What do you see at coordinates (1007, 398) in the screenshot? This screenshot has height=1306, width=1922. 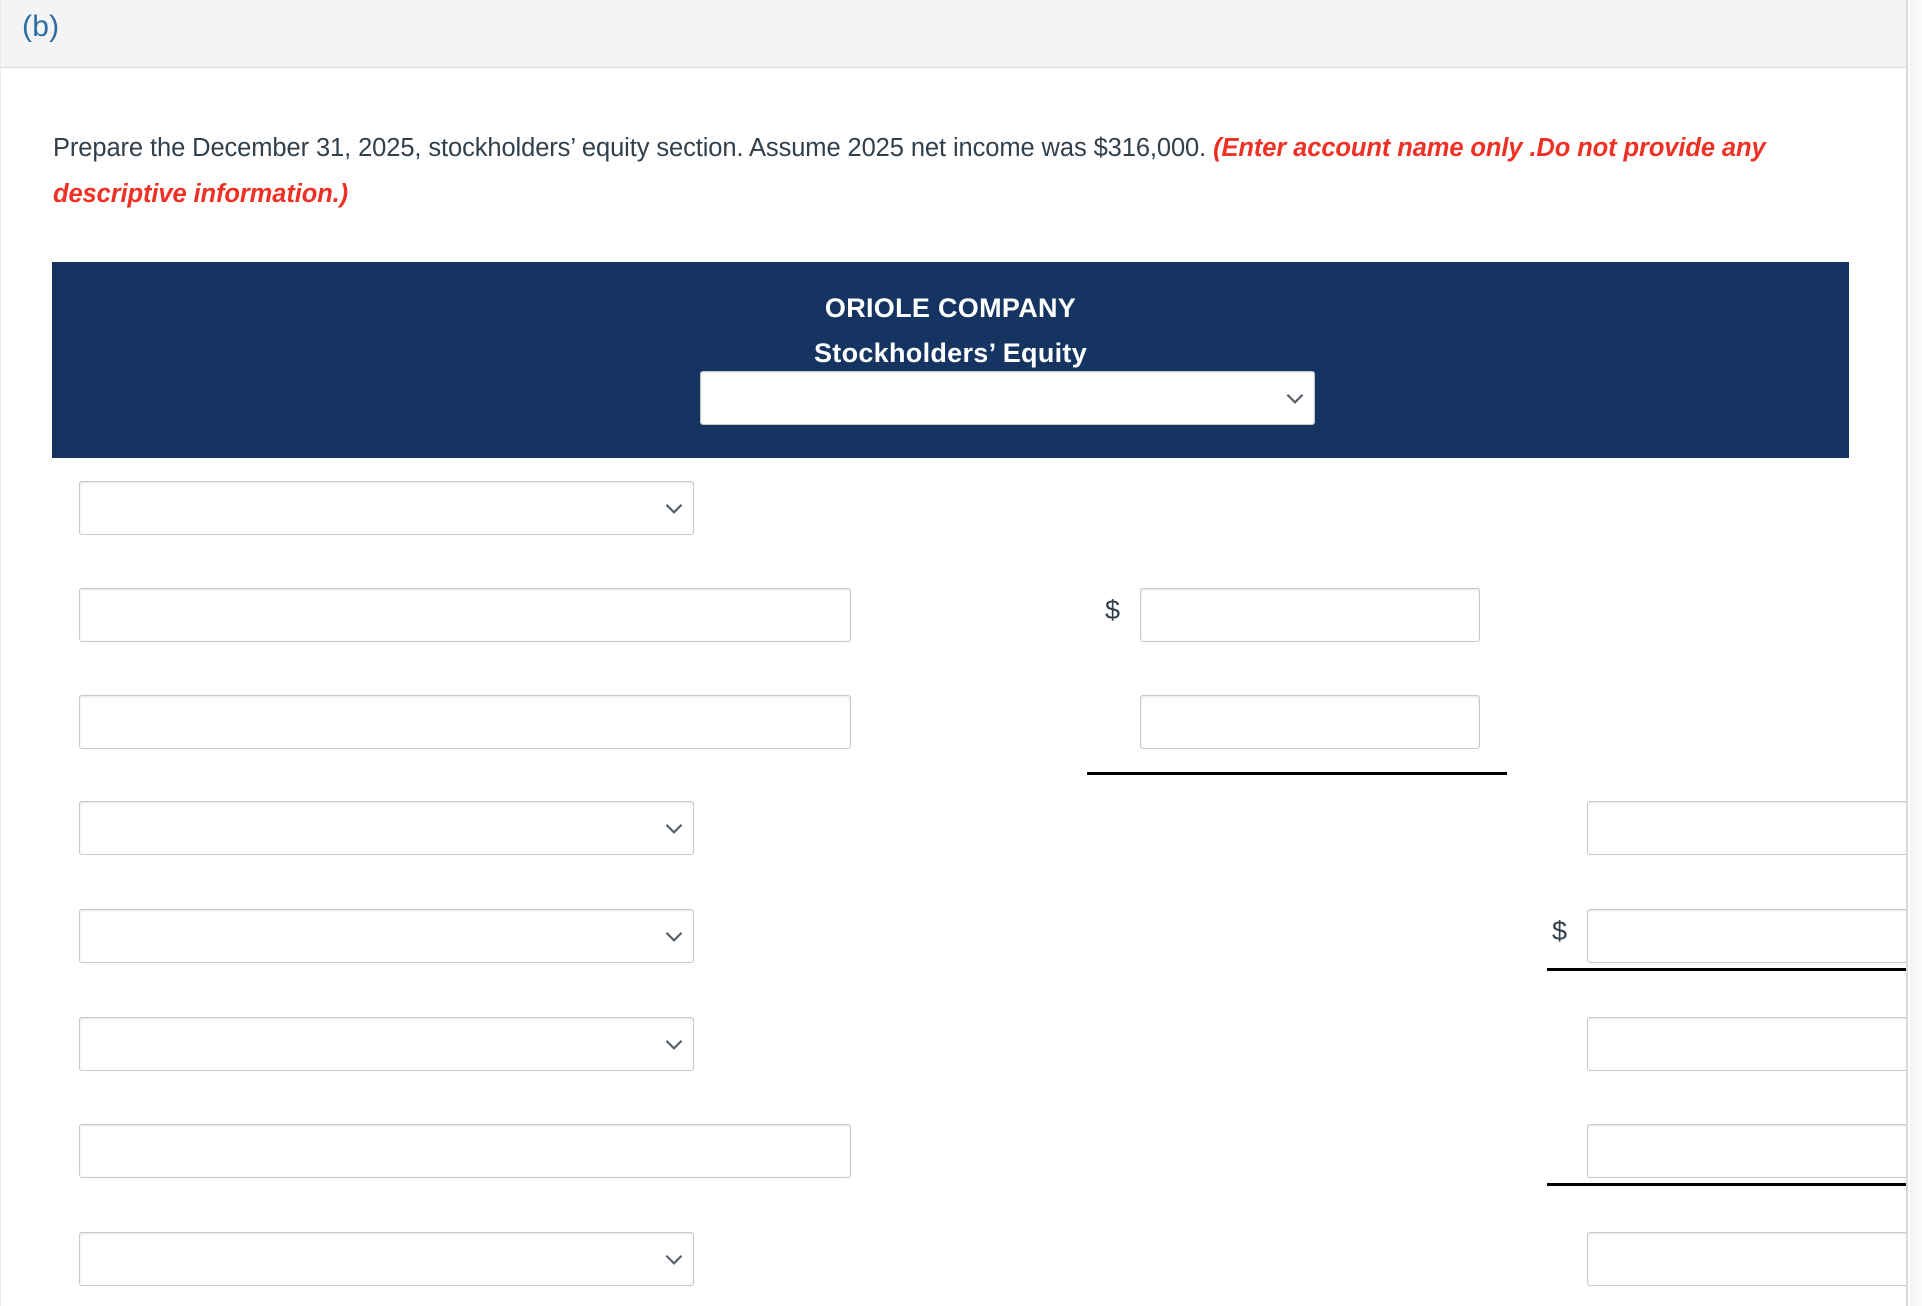 I see `period-select` at bounding box center [1007, 398].